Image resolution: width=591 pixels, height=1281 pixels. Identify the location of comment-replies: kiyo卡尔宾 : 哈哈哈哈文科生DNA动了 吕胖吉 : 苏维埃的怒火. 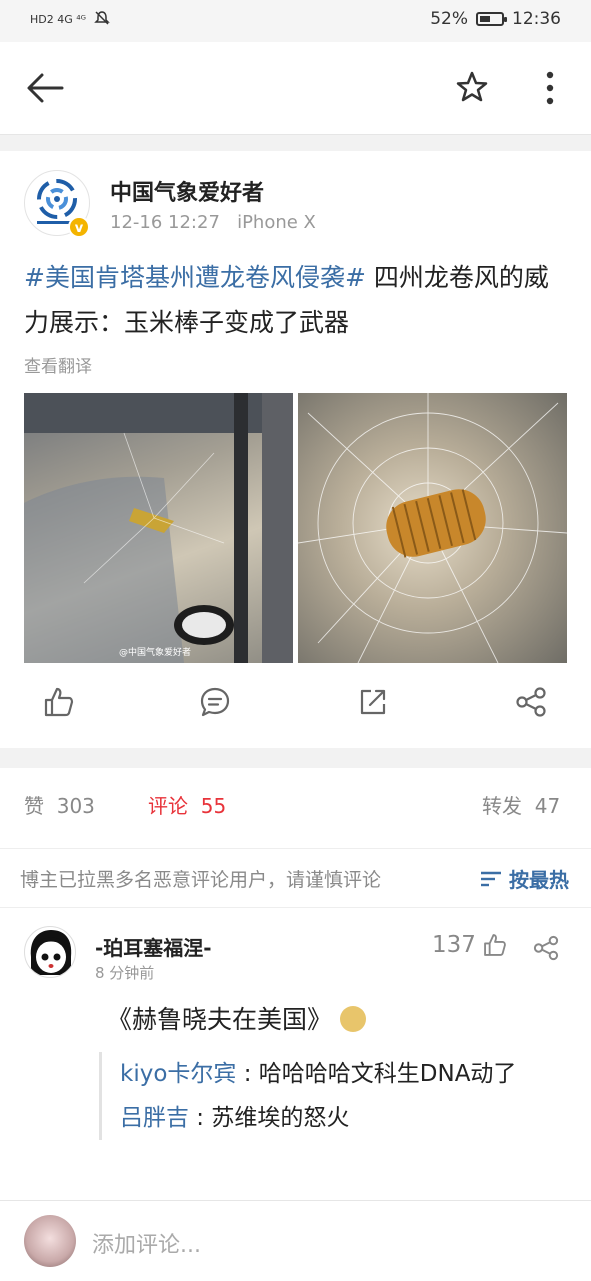
(334, 1096).